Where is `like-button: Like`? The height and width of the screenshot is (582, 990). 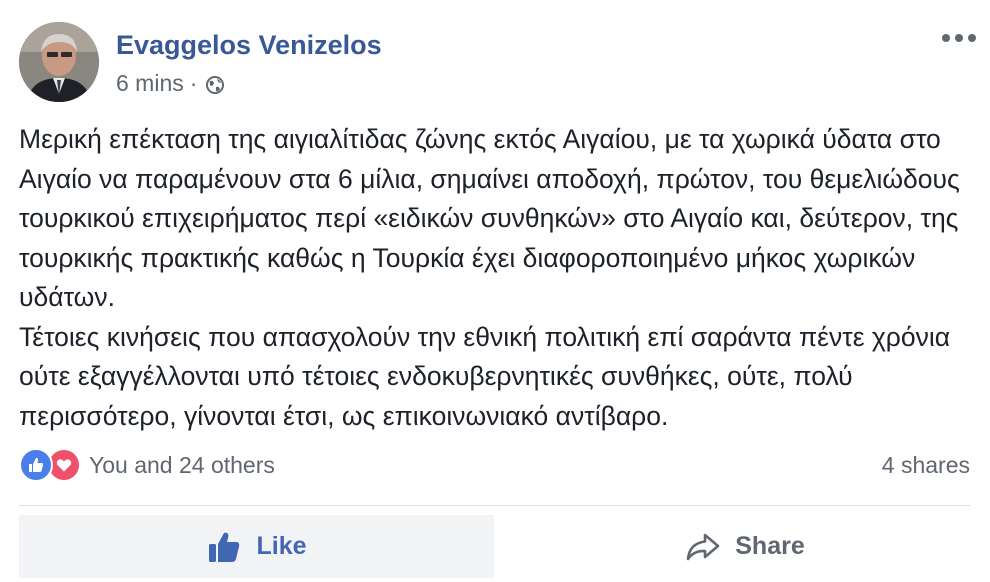
like-button: Like is located at coordinates (256, 546).